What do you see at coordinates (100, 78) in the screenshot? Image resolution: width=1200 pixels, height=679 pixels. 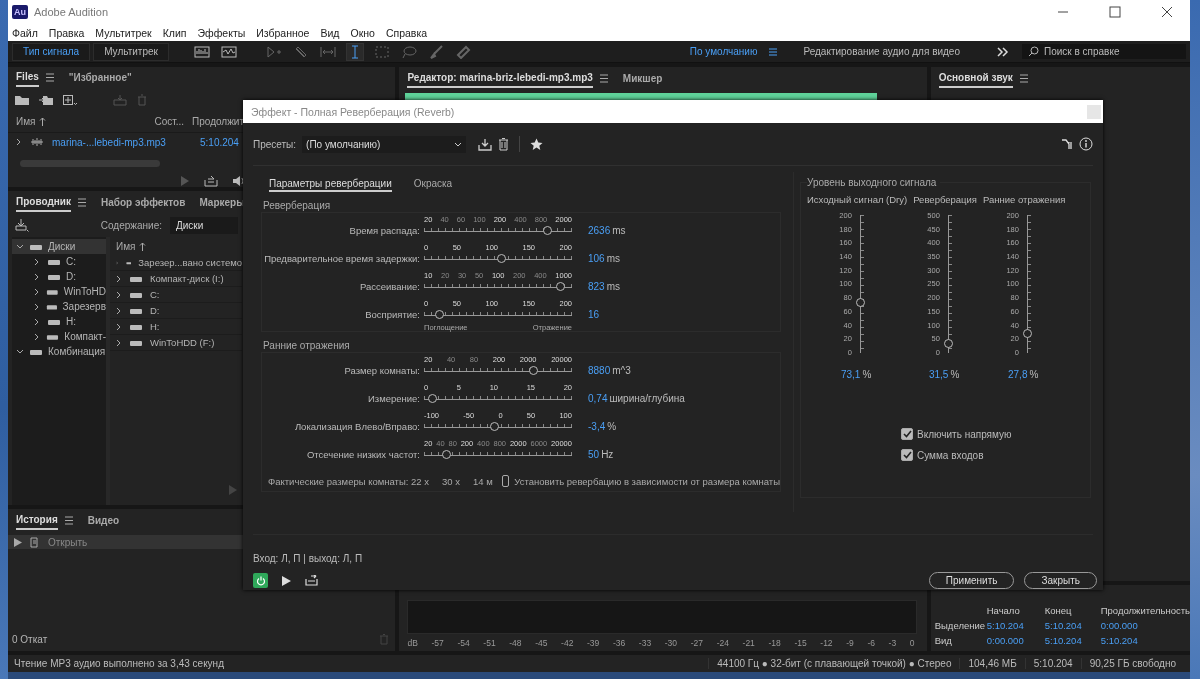 I see `panel-tab: "Избранное"` at bounding box center [100, 78].